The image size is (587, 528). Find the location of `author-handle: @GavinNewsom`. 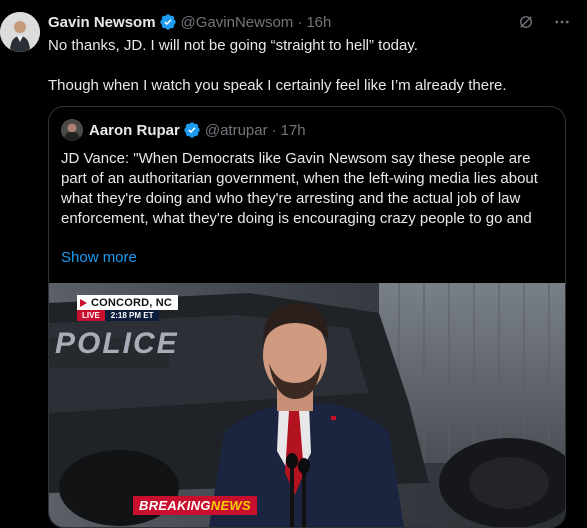

author-handle: @GavinNewsom is located at coordinates (237, 22).